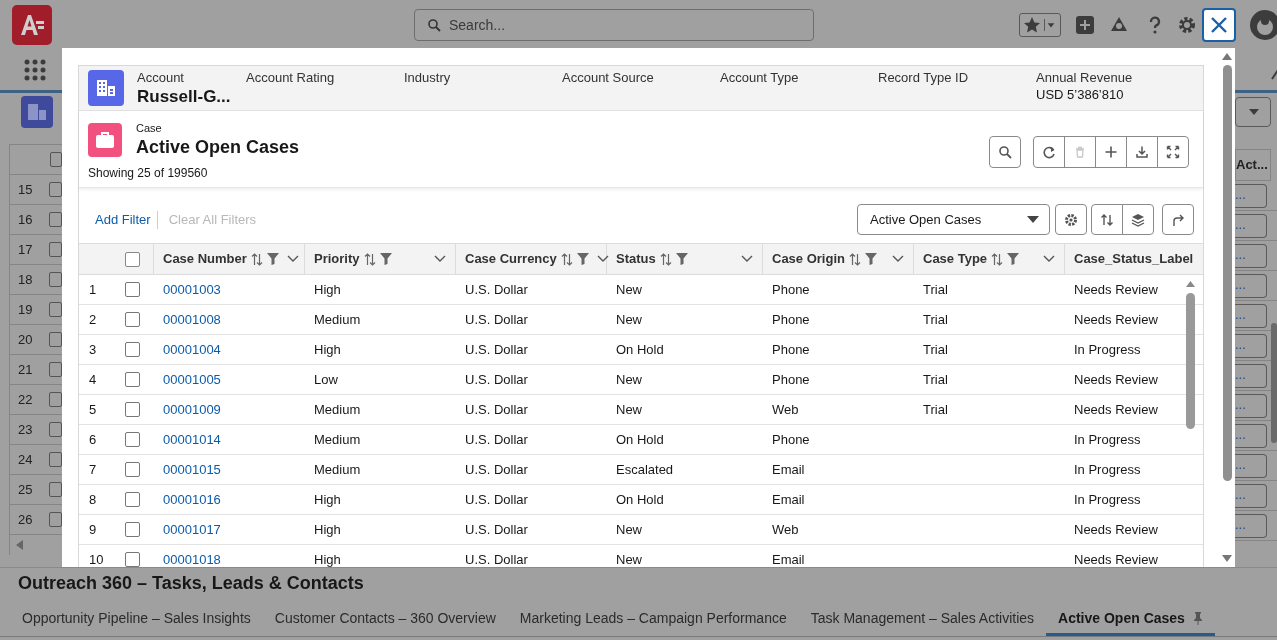  What do you see at coordinates (922, 618) in the screenshot?
I see `workspace-tab: Task Management – Sales Activities` at bounding box center [922, 618].